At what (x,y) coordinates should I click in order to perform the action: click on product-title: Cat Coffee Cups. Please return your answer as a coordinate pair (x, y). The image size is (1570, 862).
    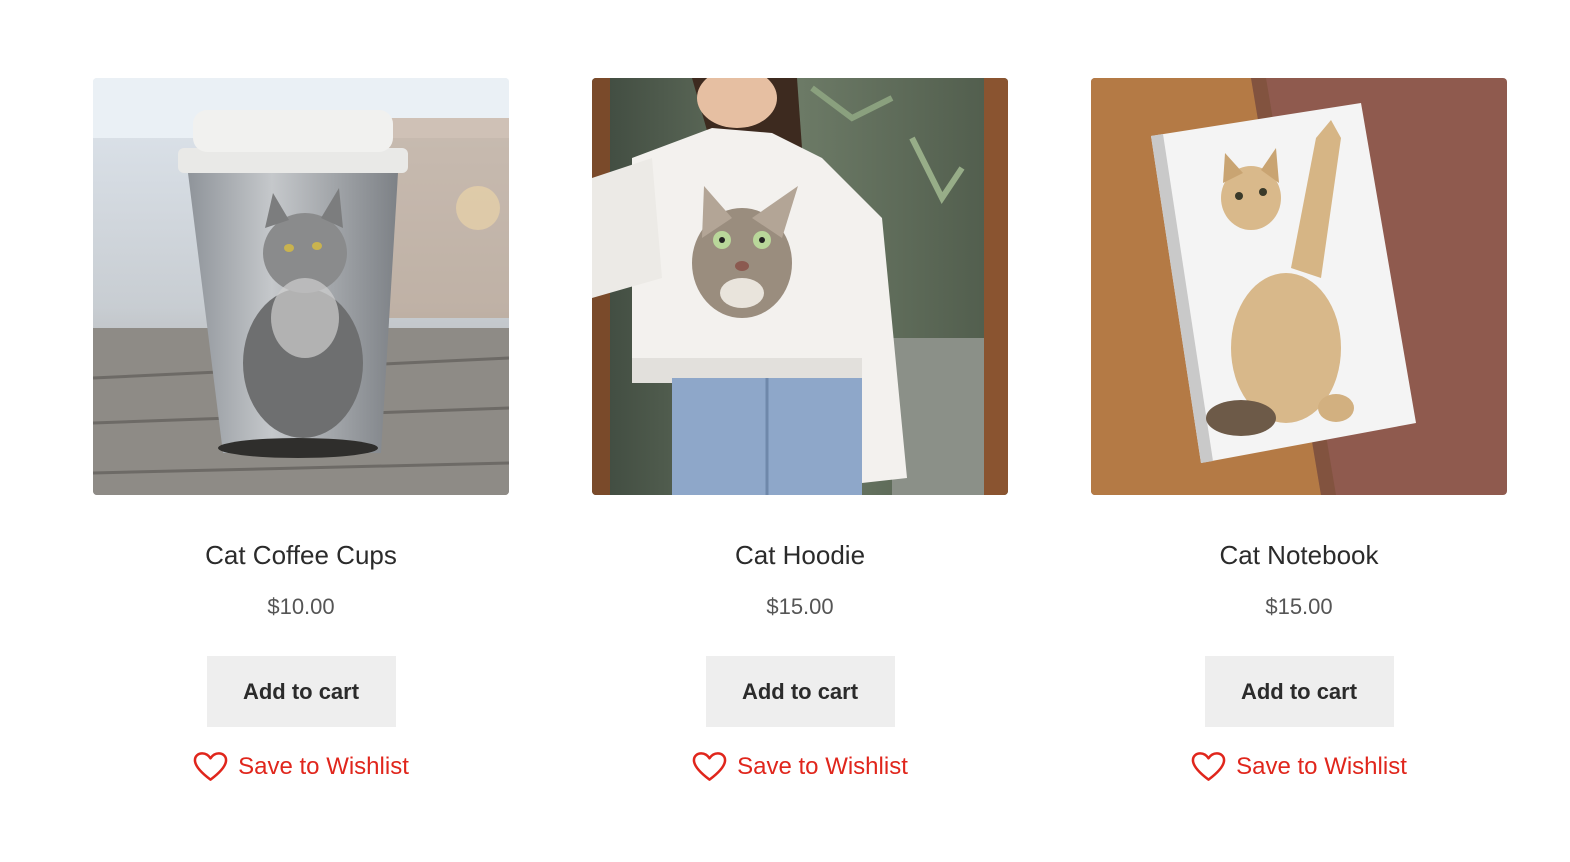
    Looking at the image, I should click on (301, 555).